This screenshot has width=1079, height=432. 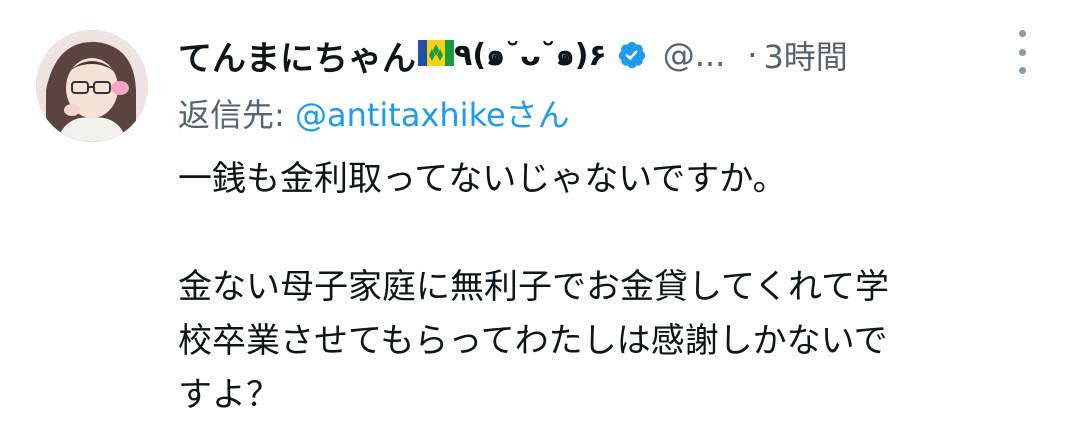 I want to click on reply-context: 返信先: @antitaxhikeさん, so click(x=374, y=113).